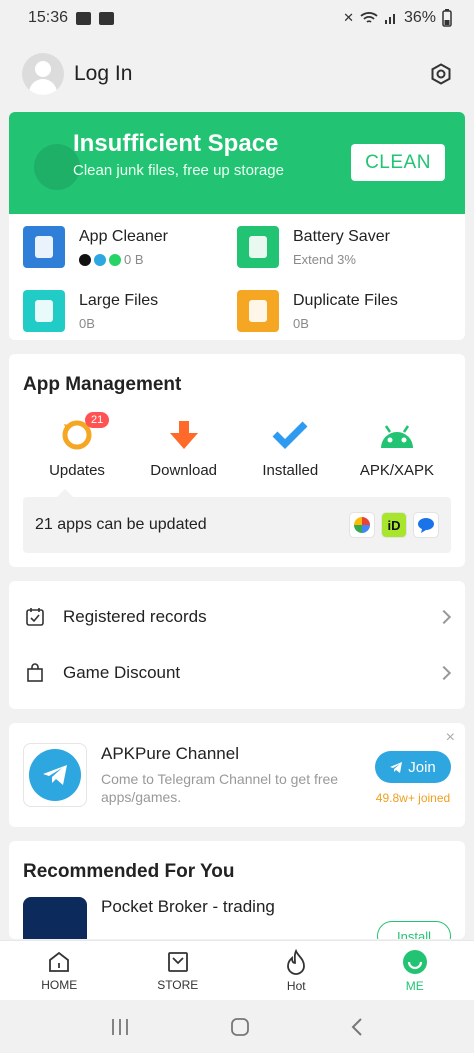 The width and height of the screenshot is (474, 1053). I want to click on app-management-title: App Management, so click(102, 384).